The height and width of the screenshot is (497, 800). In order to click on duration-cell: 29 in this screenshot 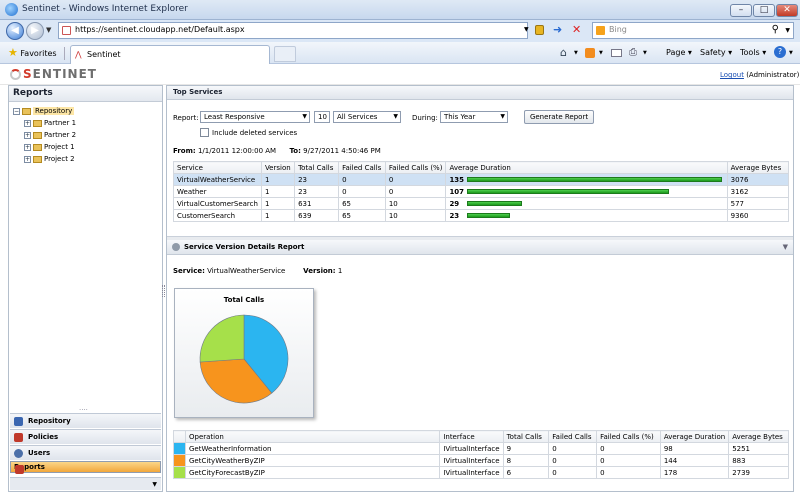, I will do `click(586, 203)`.